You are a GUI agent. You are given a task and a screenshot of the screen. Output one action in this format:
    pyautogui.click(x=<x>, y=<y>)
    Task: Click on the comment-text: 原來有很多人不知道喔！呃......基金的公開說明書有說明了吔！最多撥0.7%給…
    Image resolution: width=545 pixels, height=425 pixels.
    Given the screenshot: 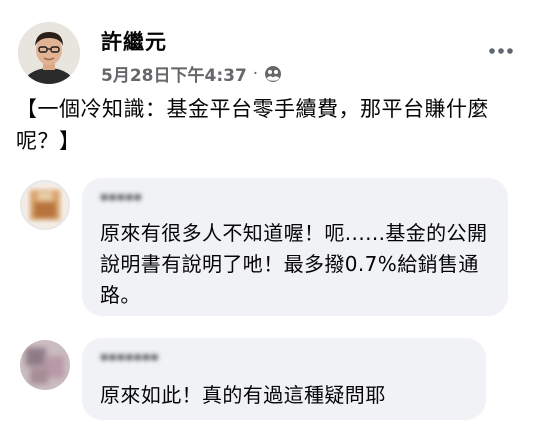 What is the action you would take?
    pyautogui.click(x=294, y=264)
    